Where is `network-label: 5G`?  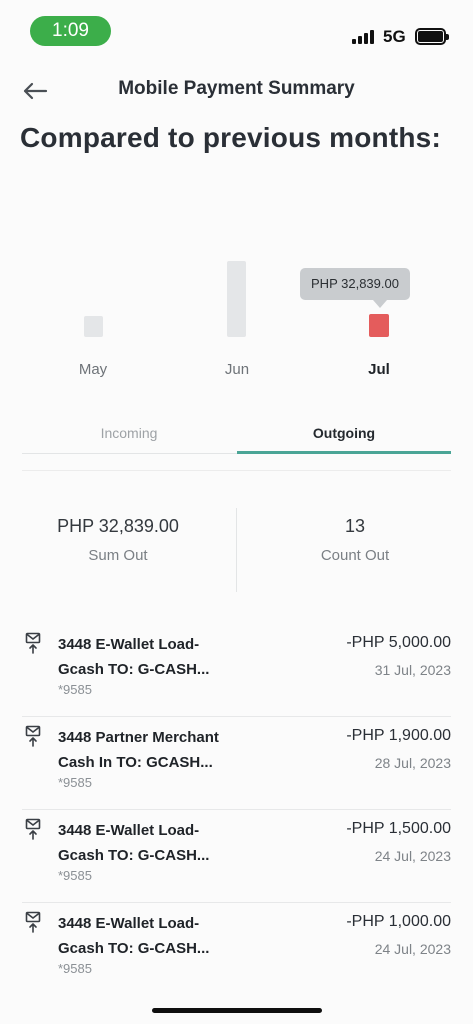 network-label: 5G is located at coordinates (394, 36).